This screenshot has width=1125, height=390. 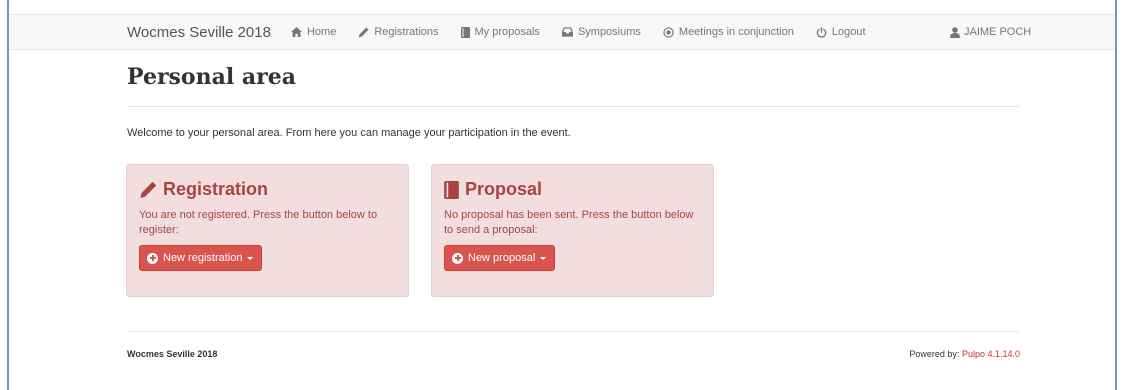 What do you see at coordinates (821, 32) in the screenshot?
I see `power-icon` at bounding box center [821, 32].